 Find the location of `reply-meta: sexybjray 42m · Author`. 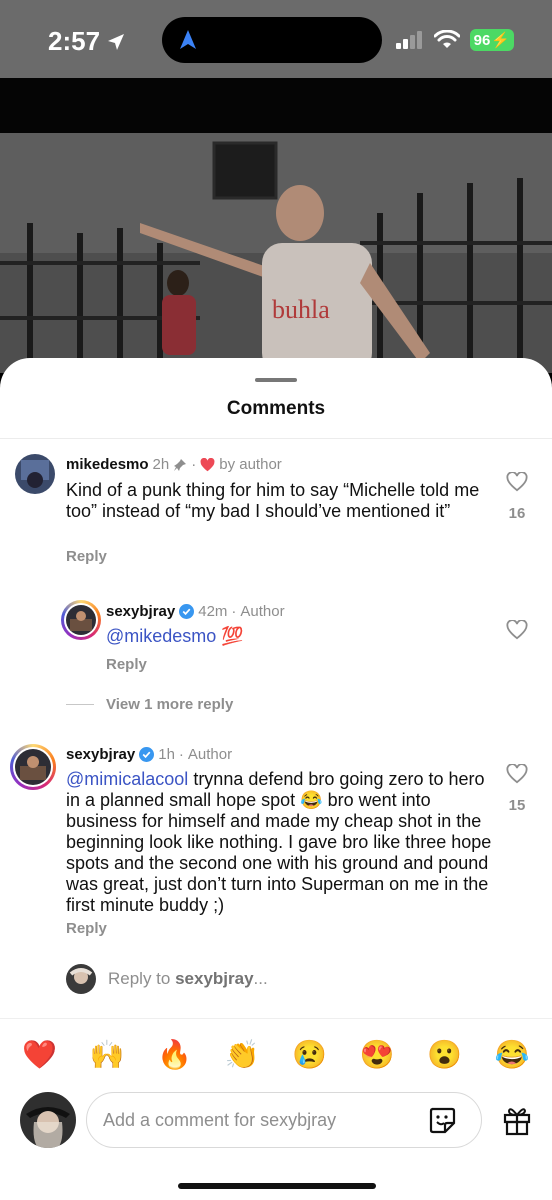

reply-meta: sexybjray 42m · Author is located at coordinates (195, 611).